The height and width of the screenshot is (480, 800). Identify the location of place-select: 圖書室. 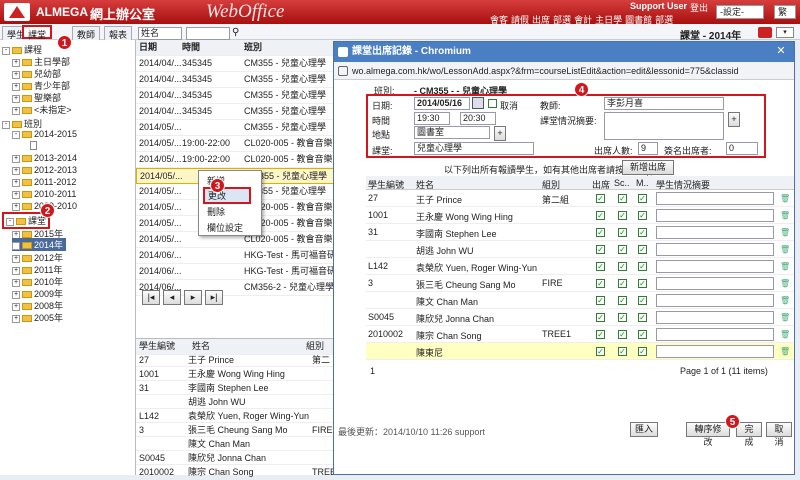
(452, 132).